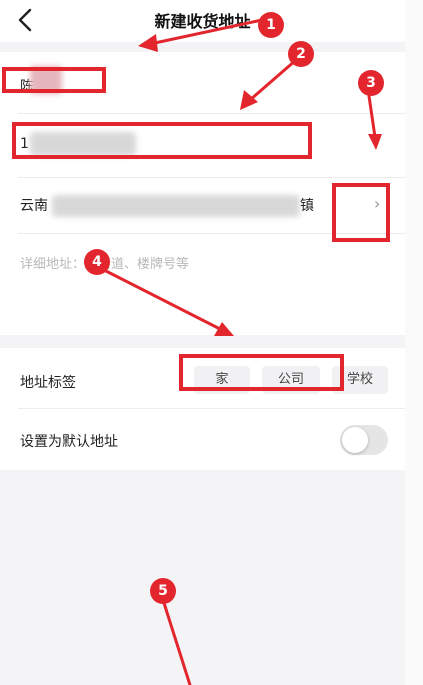 This screenshot has width=423, height=685. Describe the element at coordinates (307, 206) in the screenshot. I see `region-value-end: 镇` at that location.